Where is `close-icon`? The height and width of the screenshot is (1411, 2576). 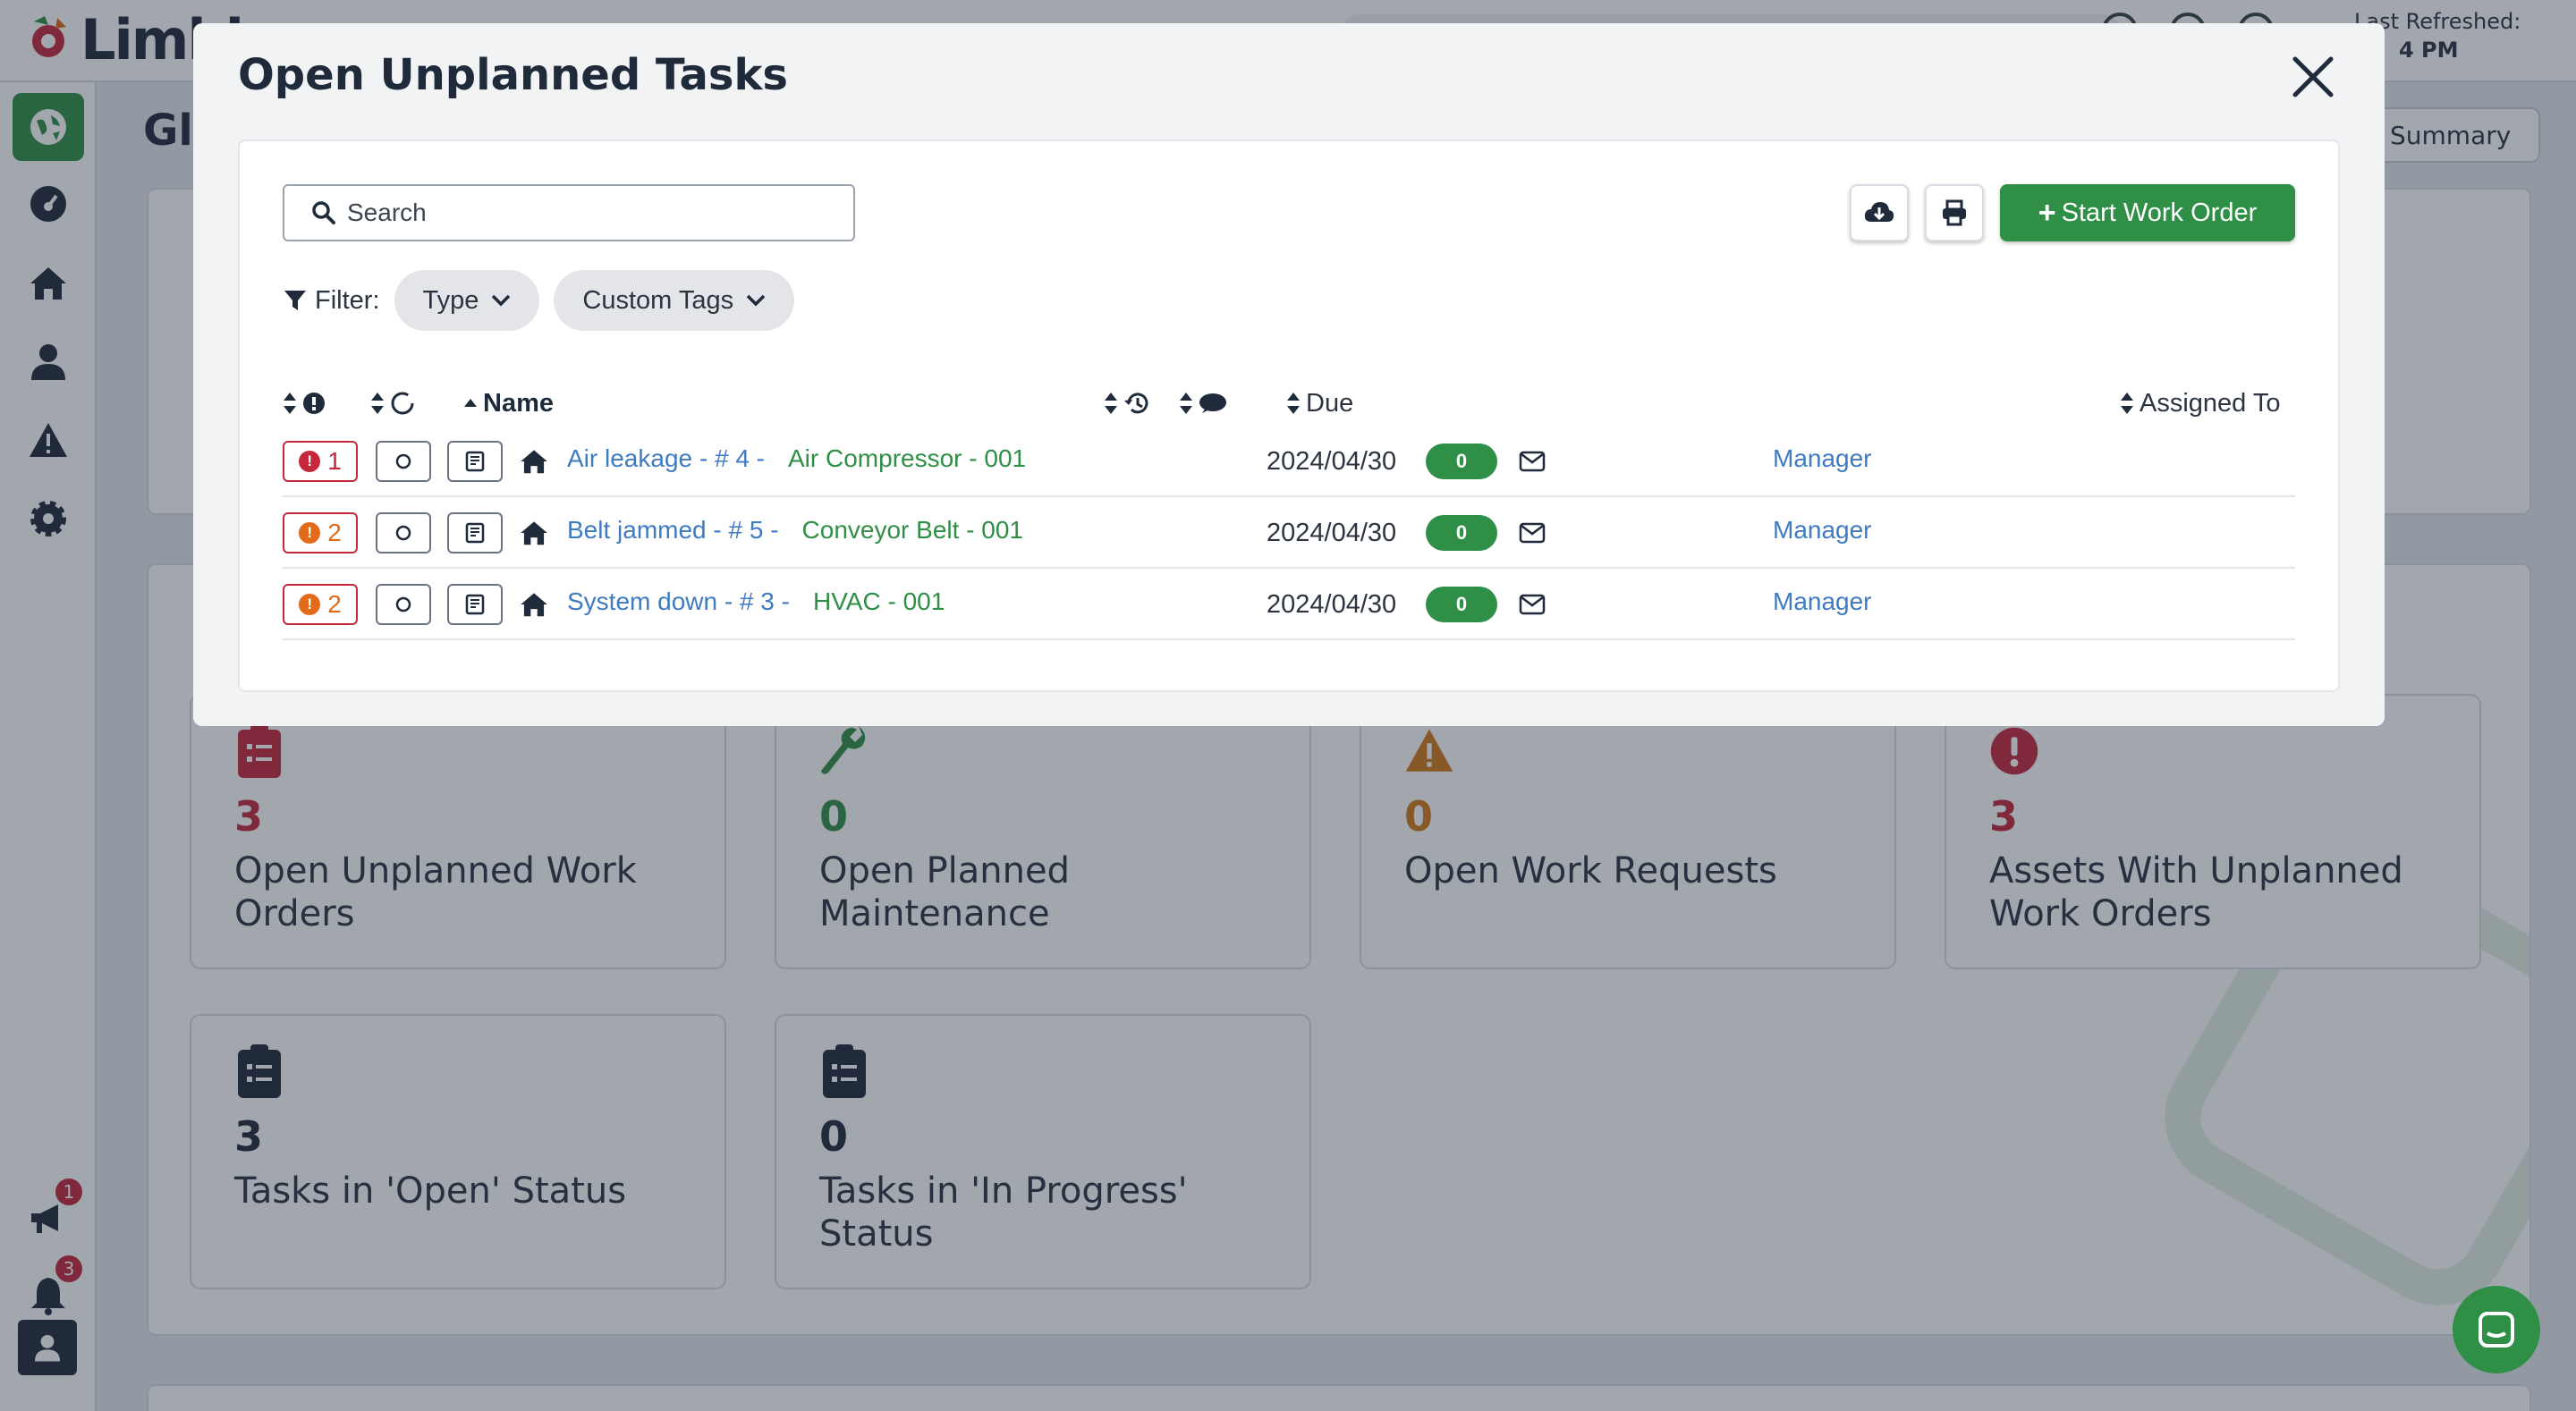
close-icon is located at coordinates (2313, 77).